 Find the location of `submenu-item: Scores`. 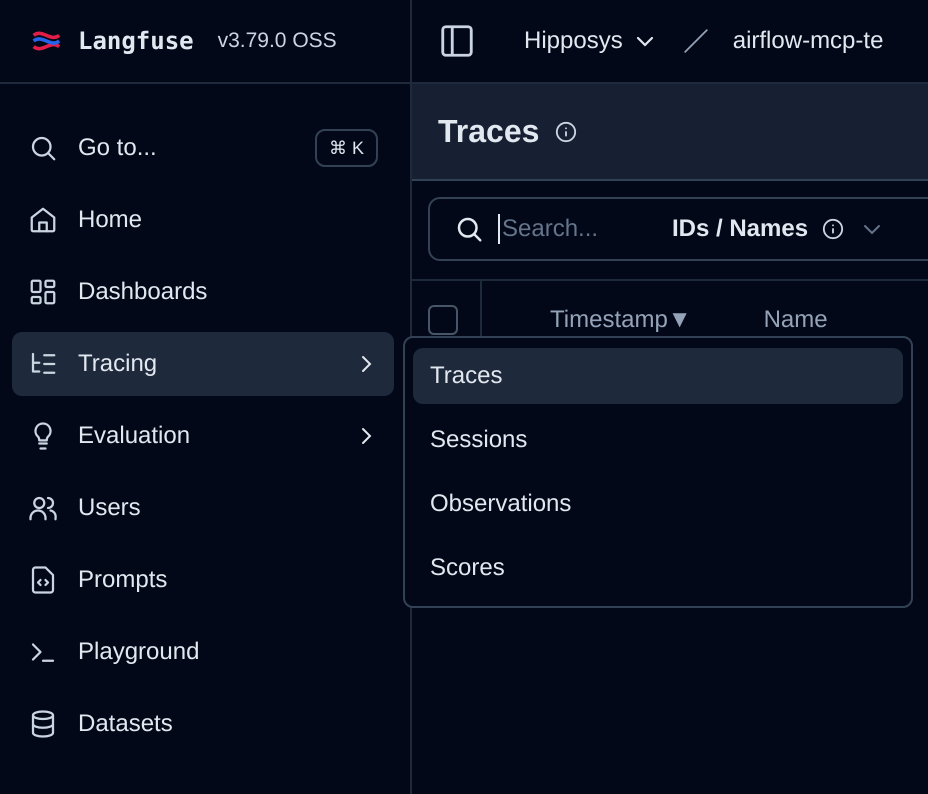

submenu-item: Scores is located at coordinates (658, 568).